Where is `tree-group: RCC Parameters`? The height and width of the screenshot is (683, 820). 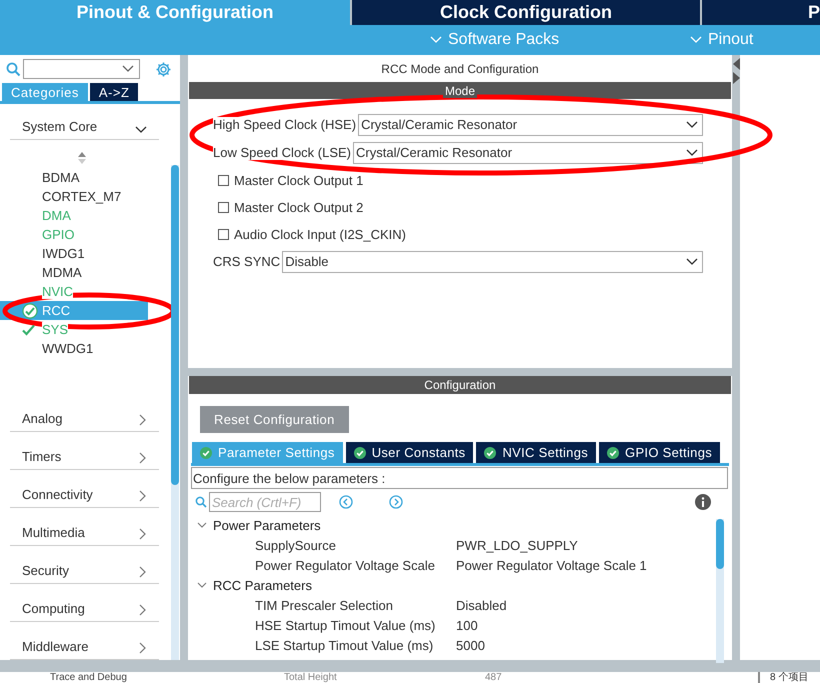
tree-group: RCC Parameters is located at coordinates (254, 585).